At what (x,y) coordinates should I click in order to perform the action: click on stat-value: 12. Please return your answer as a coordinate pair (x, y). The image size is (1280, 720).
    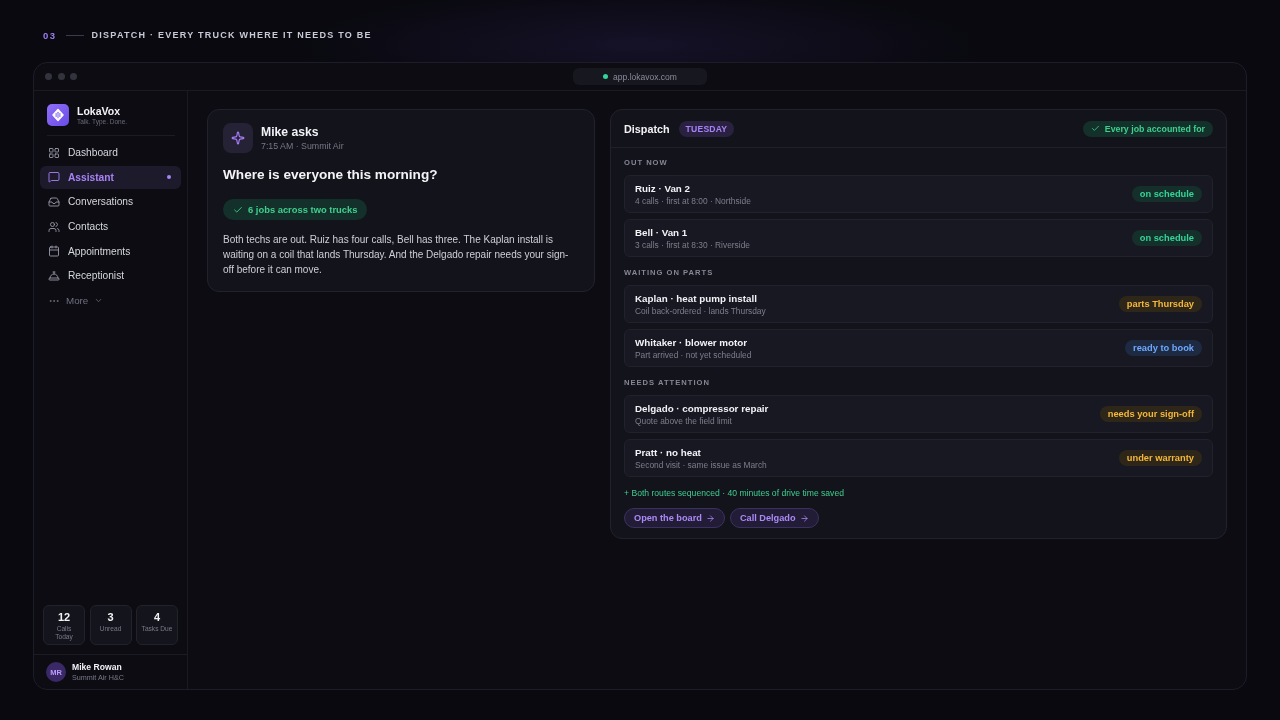
    Looking at the image, I should click on (64, 617).